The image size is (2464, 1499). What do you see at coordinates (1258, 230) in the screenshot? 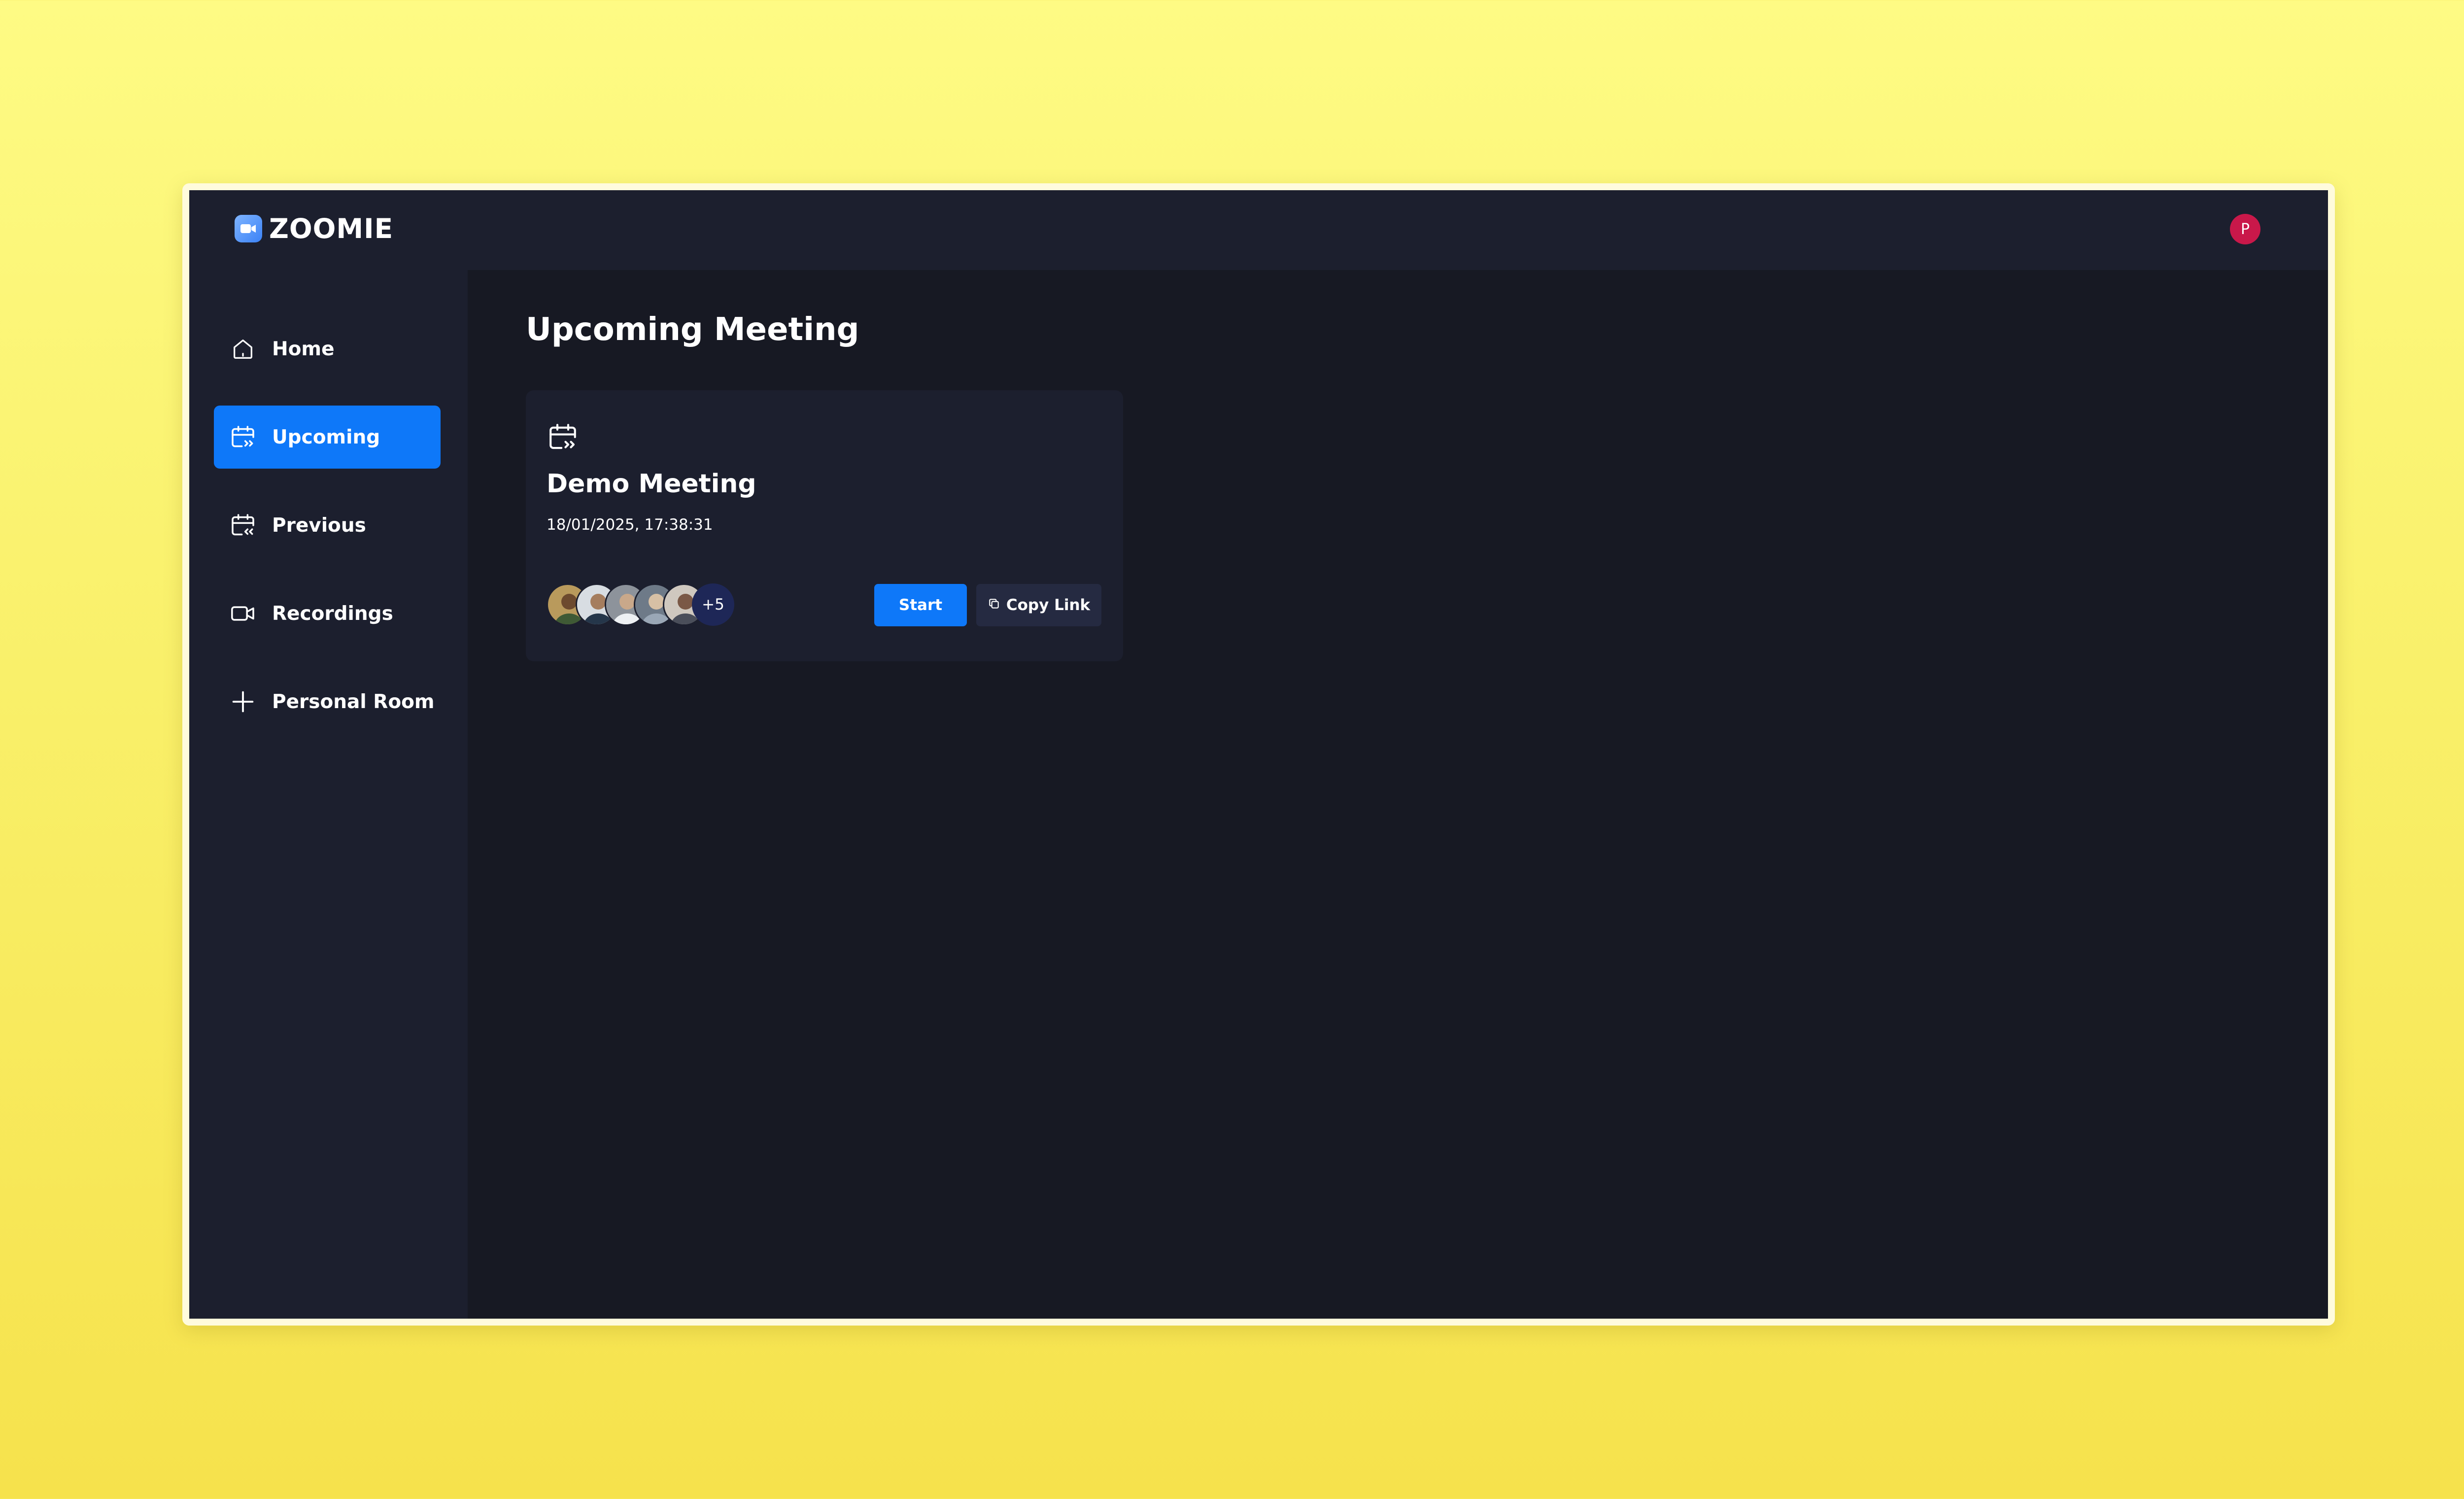
I see `top-navbar: ZOOMIE P` at bounding box center [1258, 230].